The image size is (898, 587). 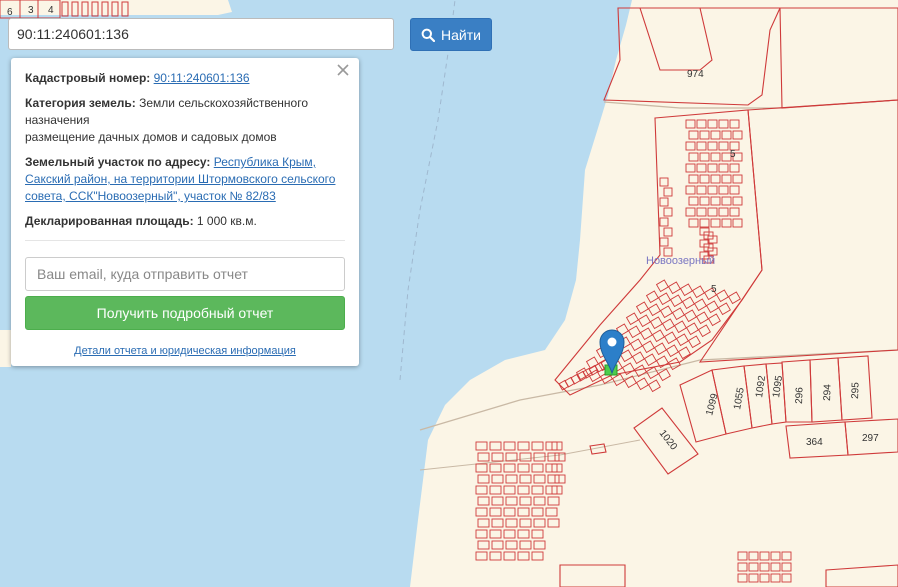 I want to click on land-use-value: размещение дачных домов и садовых домов, so click(x=151, y=137).